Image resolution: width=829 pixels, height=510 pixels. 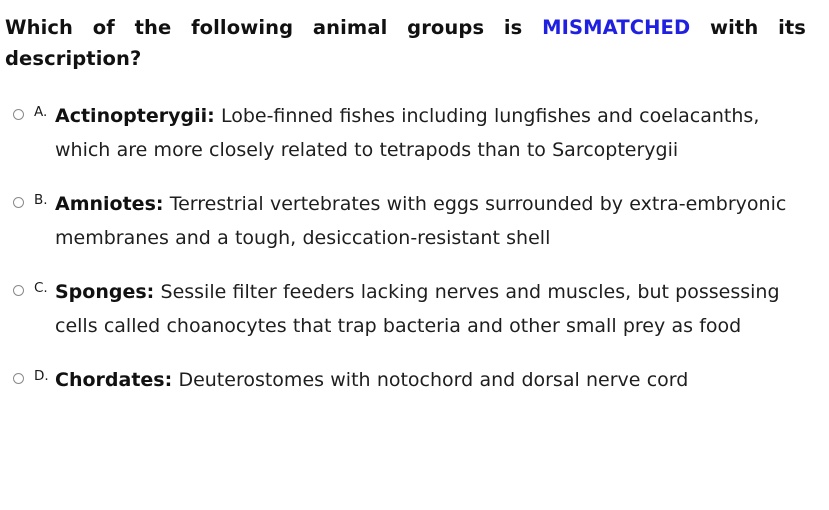 I want to click on option-d-term: Chordates:, so click(x=114, y=380).